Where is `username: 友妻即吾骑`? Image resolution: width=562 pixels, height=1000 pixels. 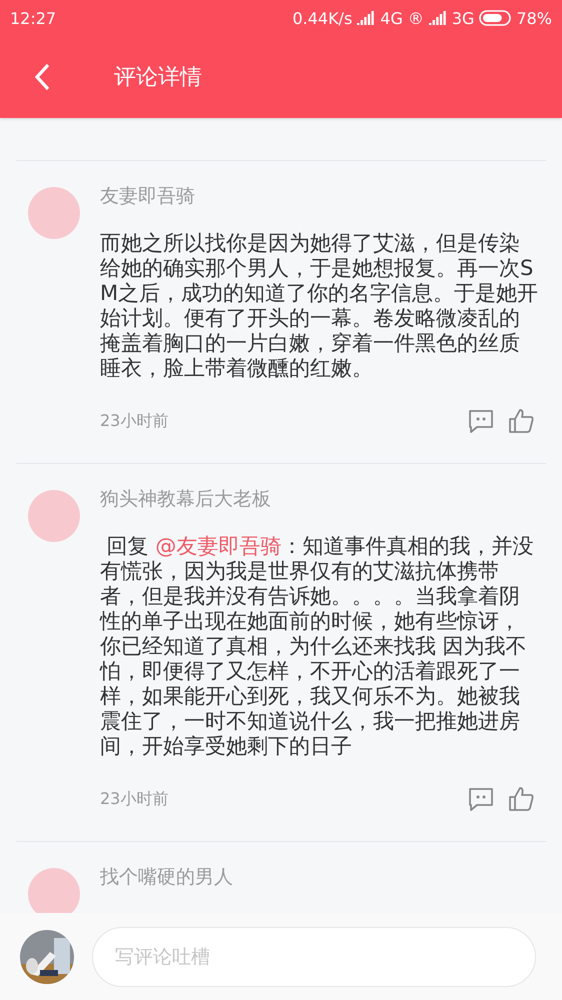 username: 友妻即吾骑 is located at coordinates (148, 196).